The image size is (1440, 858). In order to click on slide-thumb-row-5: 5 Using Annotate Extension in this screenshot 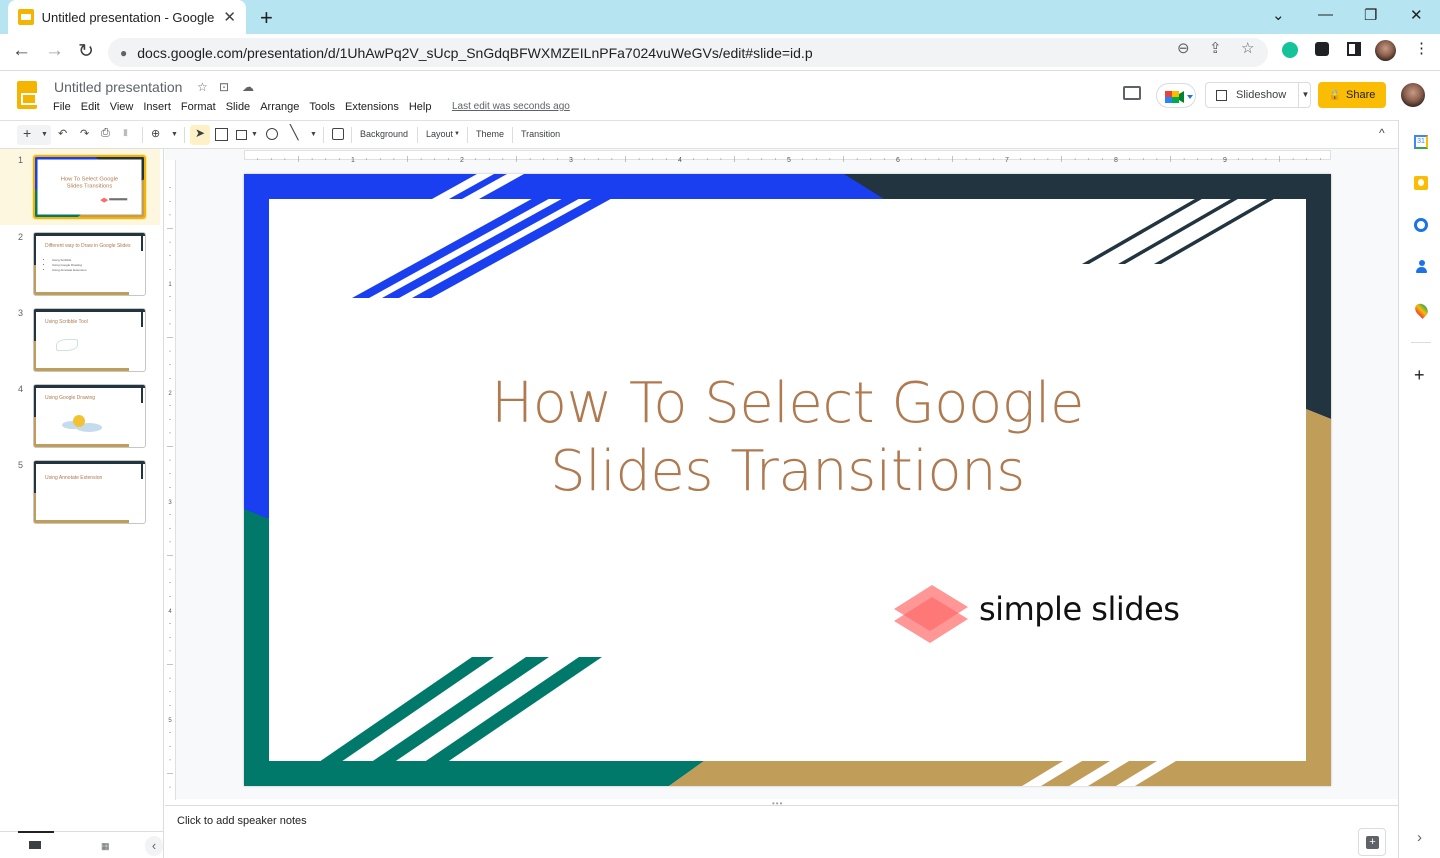, I will do `click(82, 492)`.